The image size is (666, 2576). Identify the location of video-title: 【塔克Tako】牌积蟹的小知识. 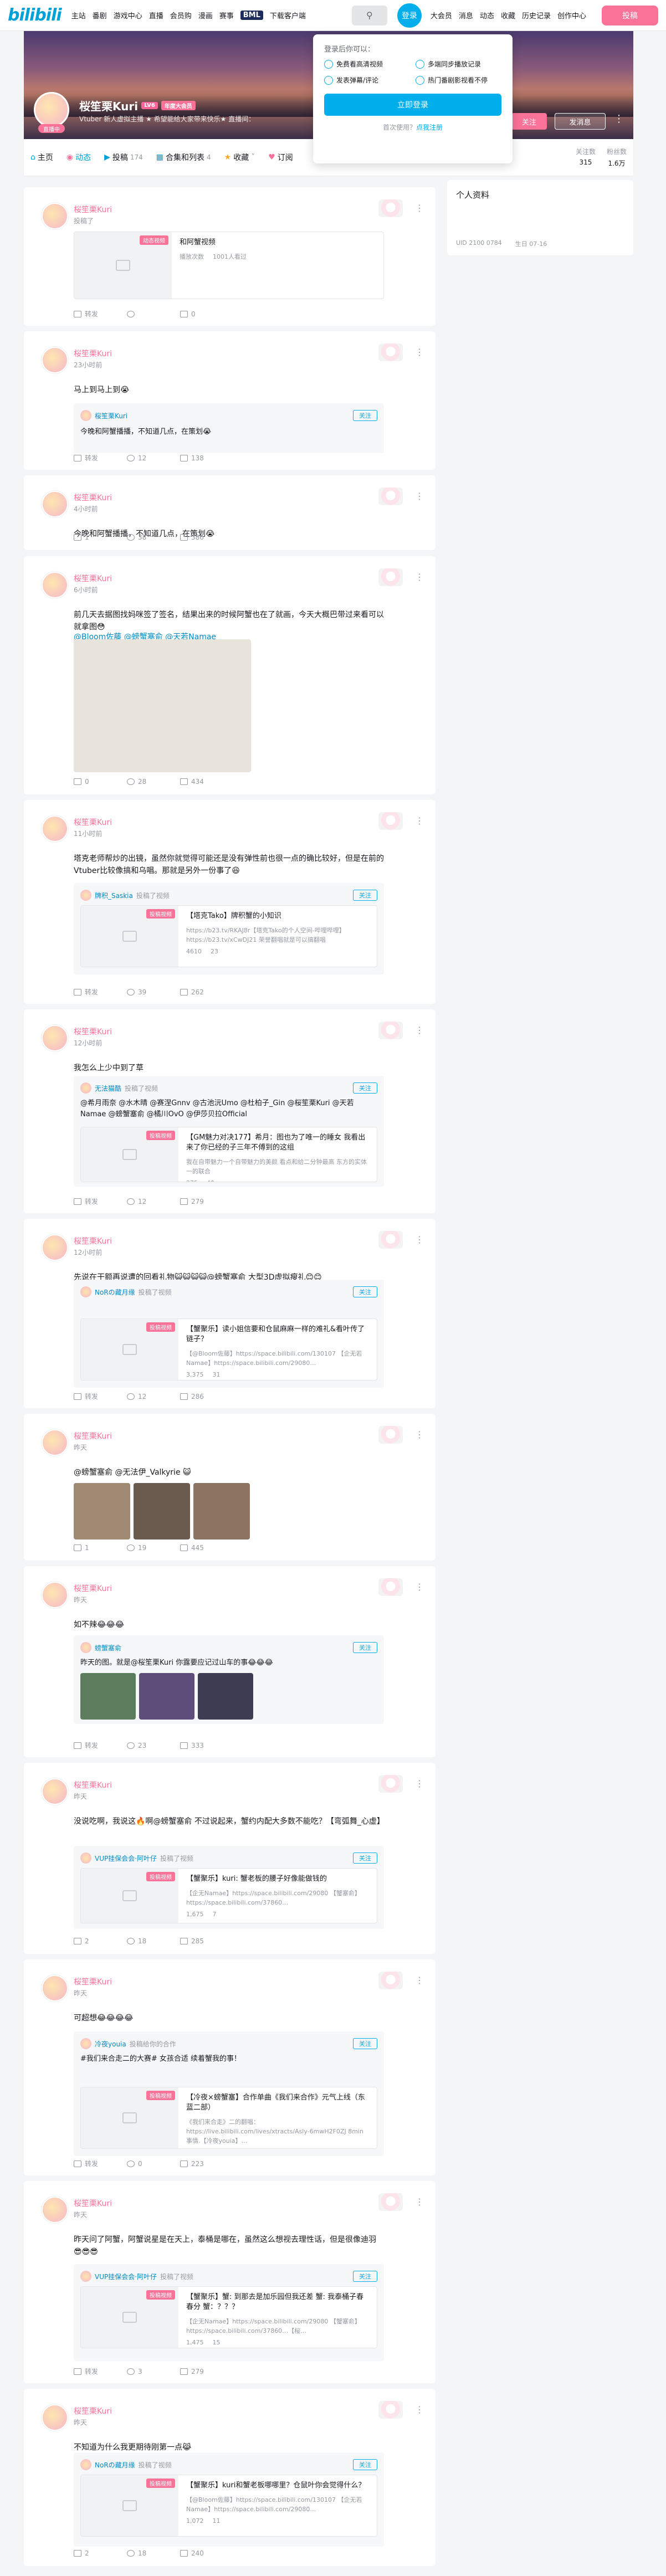
(277, 916).